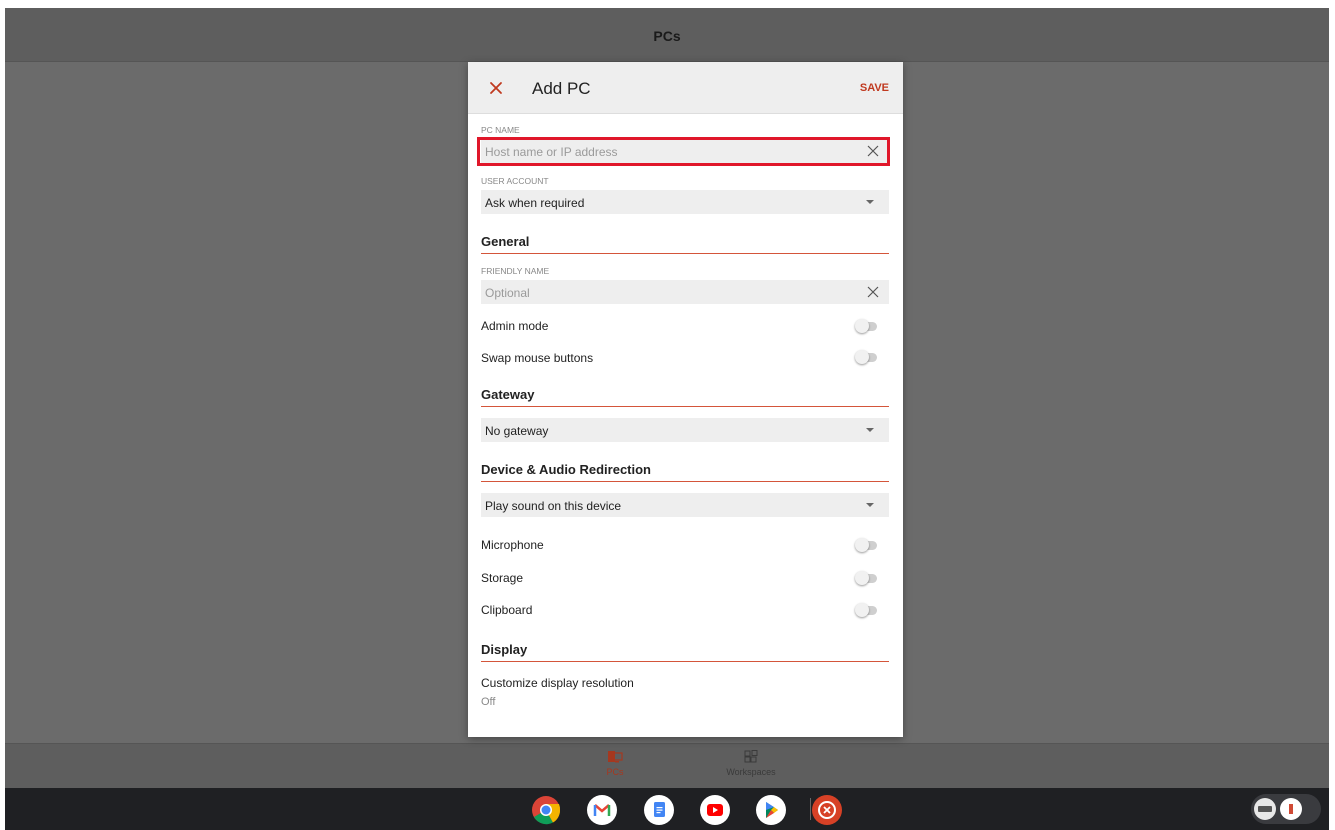 Image resolution: width=1335 pixels, height=830 pixels. Describe the element at coordinates (715, 810) in the screenshot. I see `youtube-icon` at that location.